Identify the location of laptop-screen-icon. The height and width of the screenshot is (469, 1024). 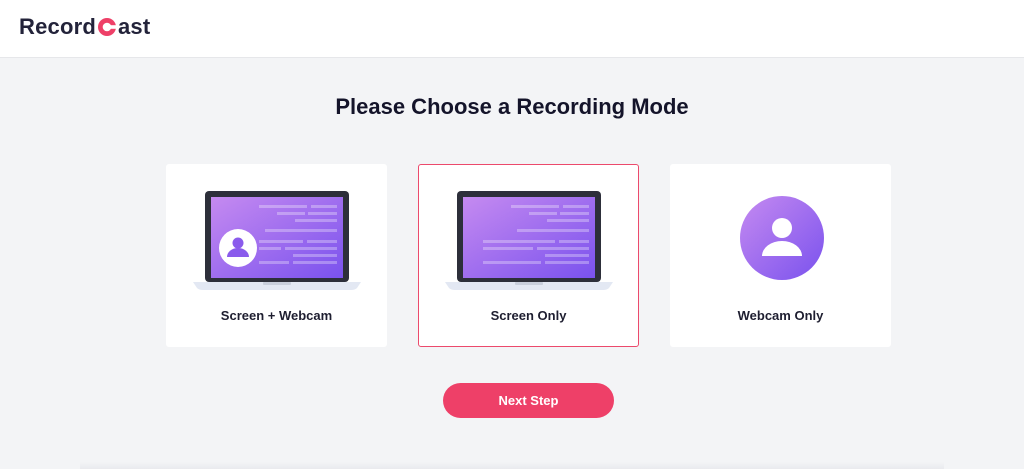
(529, 240).